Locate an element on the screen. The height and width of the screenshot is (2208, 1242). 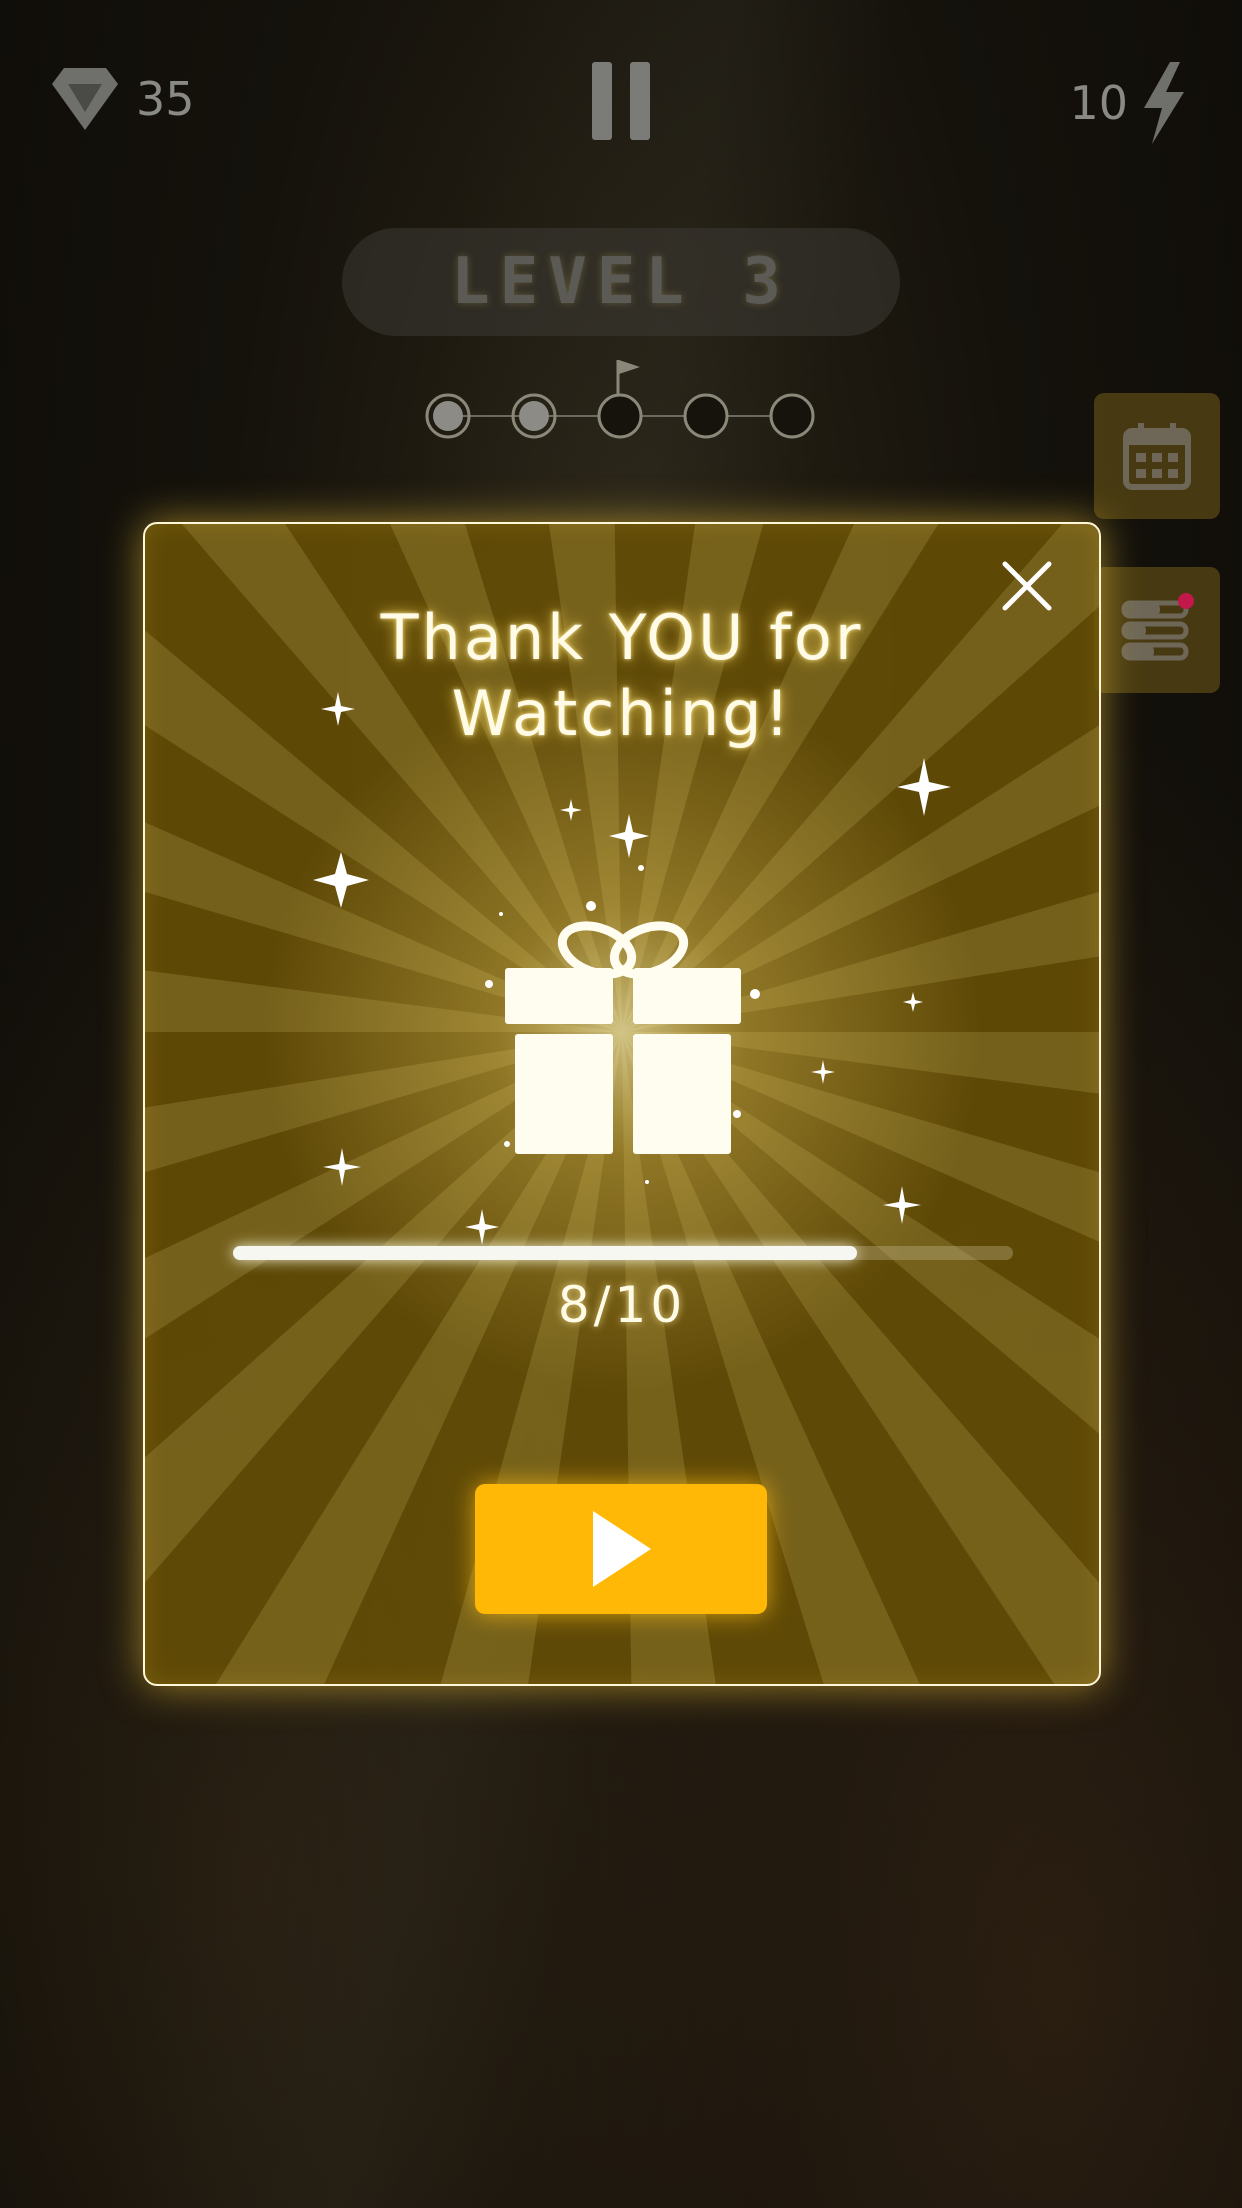
play-icon is located at coordinates (622, 1549).